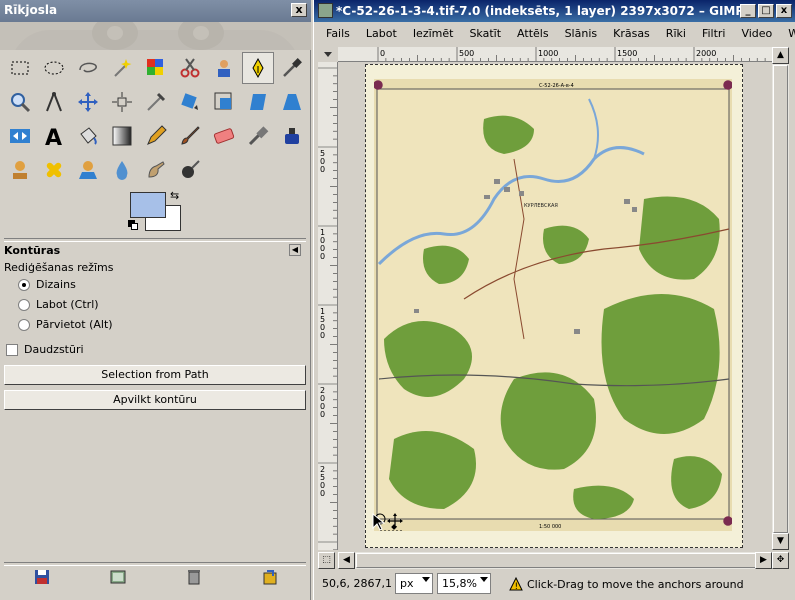 This screenshot has height=600, width=795. Describe the element at coordinates (54, 136) in the screenshot. I see `text-tool-icon: A` at that location.